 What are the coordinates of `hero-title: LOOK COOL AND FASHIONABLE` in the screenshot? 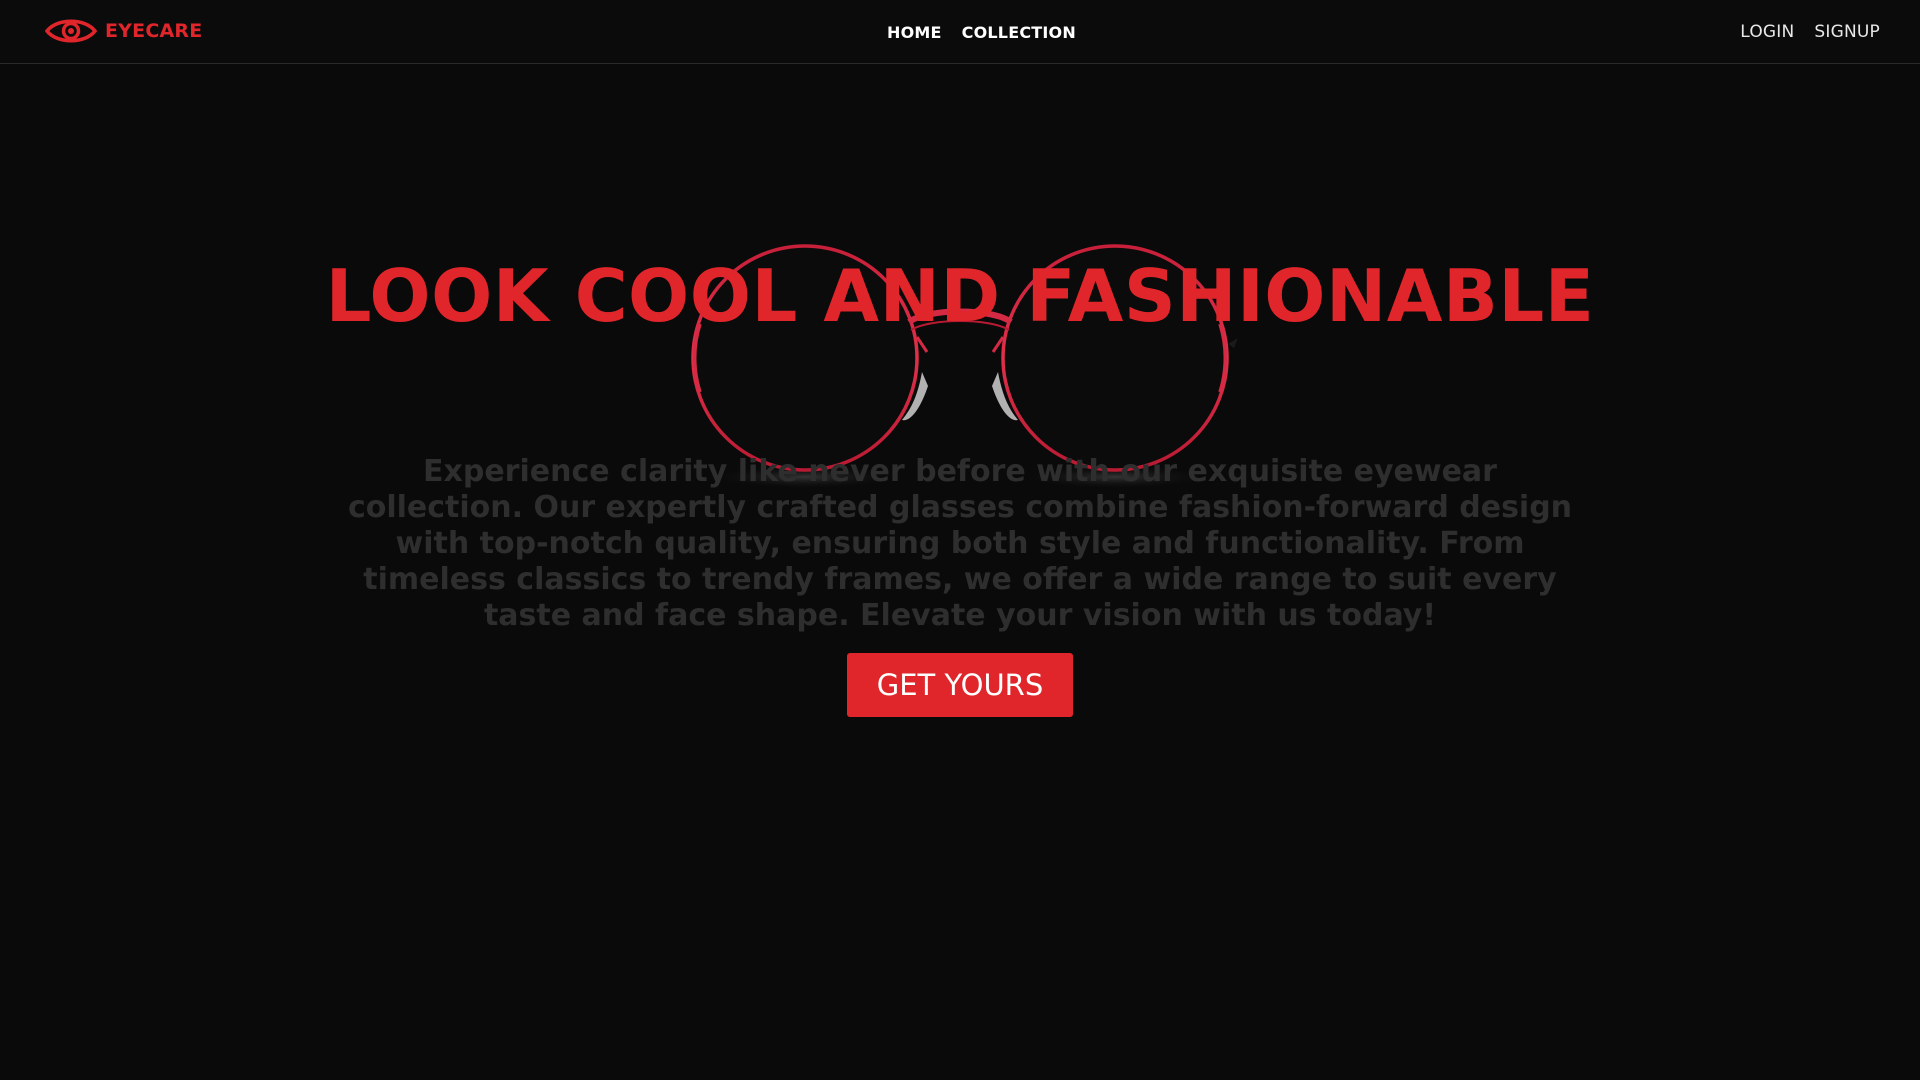 It's located at (960, 296).